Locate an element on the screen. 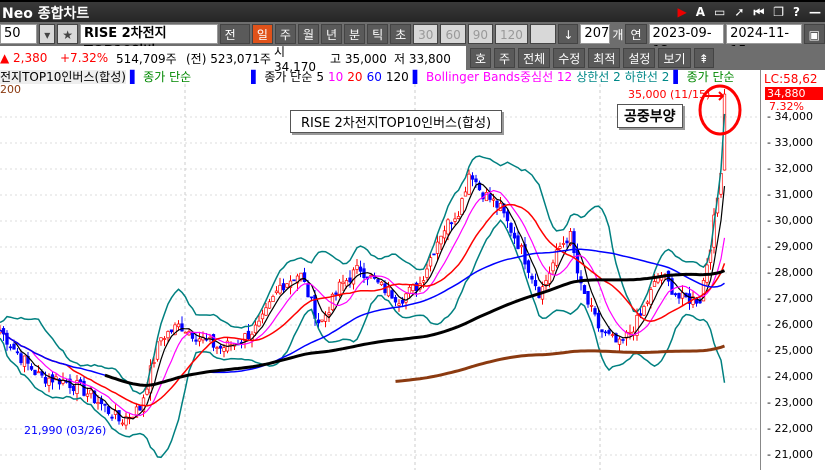 This screenshot has height=470, width=825. period-year: 년 is located at coordinates (331, 34).